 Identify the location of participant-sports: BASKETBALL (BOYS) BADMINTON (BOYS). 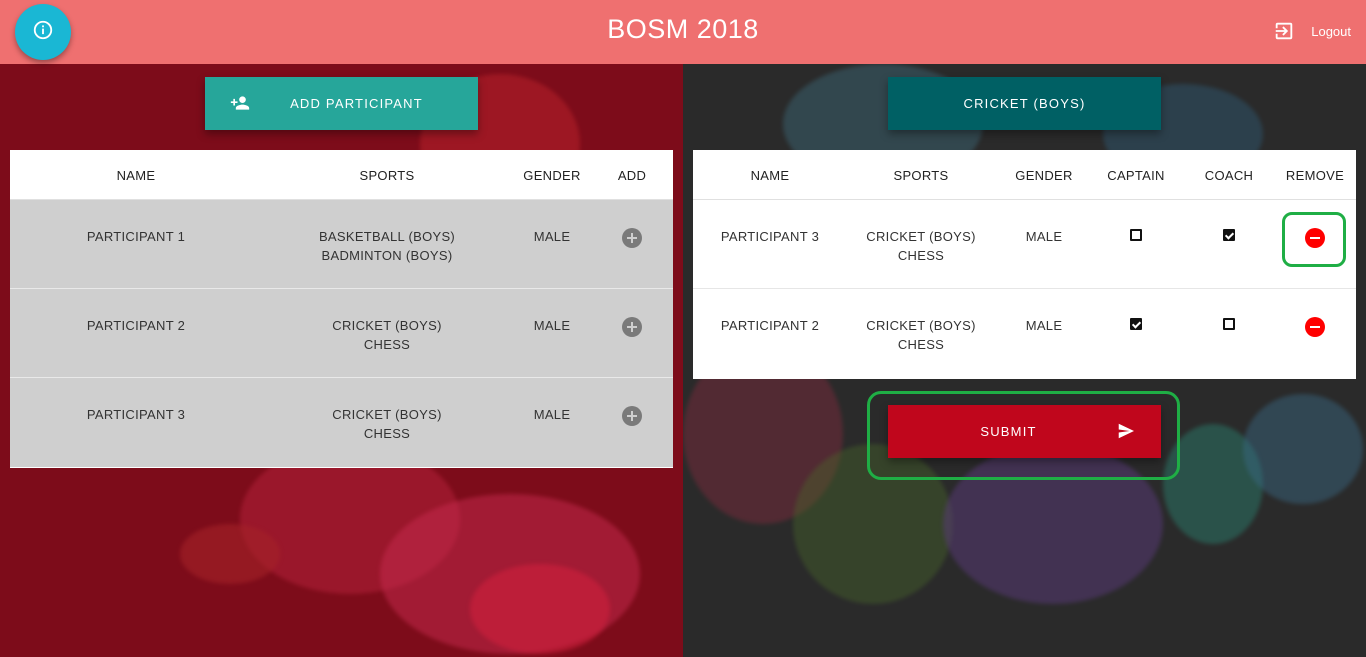
(387, 246).